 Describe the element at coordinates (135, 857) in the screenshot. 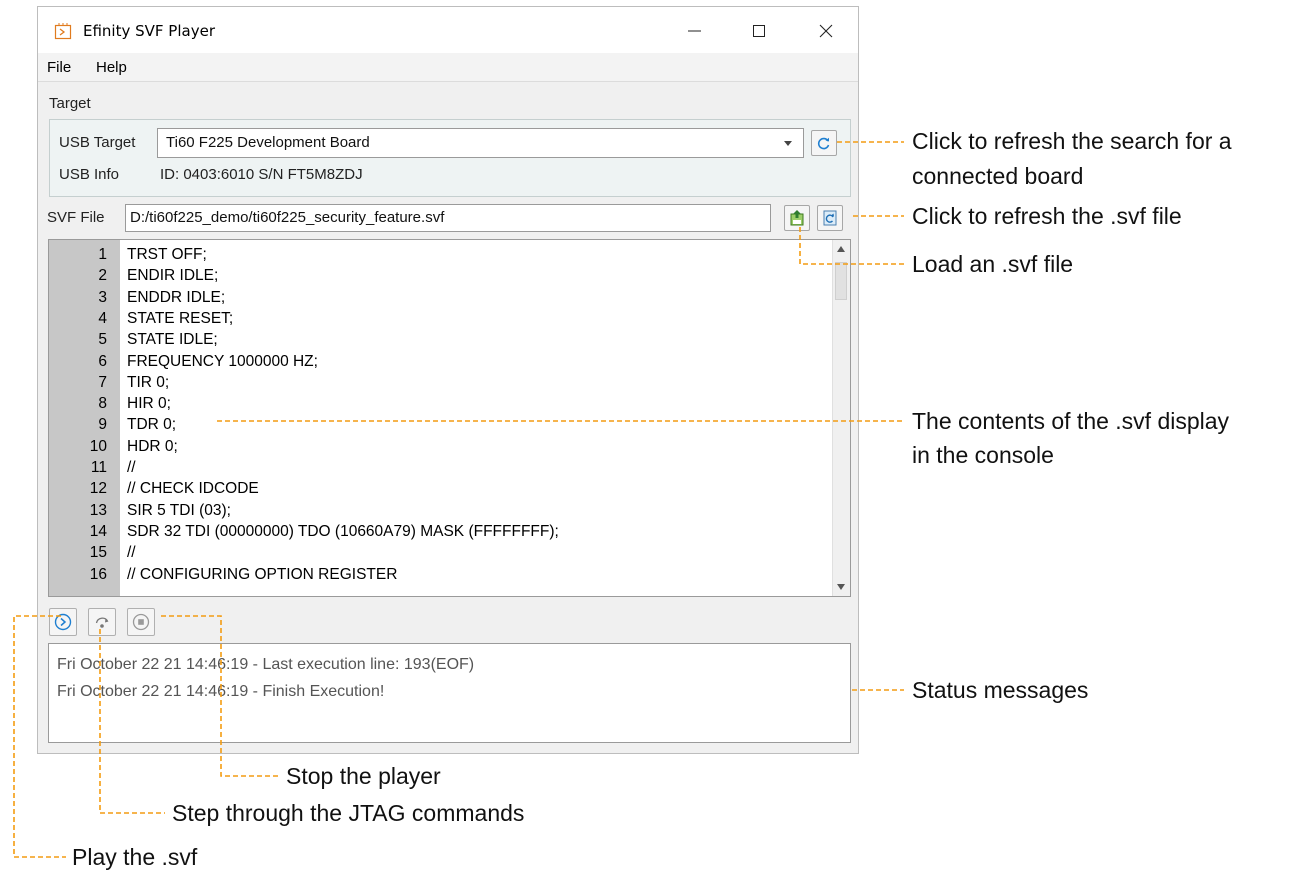

I see `callout-play: Play the .svf` at that location.